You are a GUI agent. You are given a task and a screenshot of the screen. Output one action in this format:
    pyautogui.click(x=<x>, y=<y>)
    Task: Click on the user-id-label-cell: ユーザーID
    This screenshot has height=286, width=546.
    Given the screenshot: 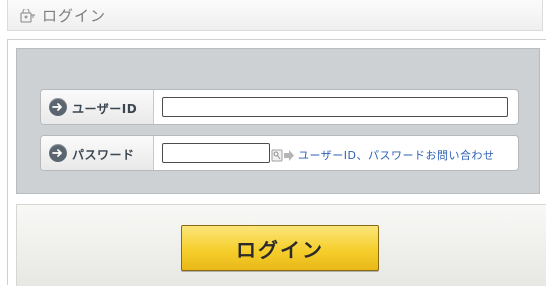 What is the action you would take?
    pyautogui.click(x=97, y=107)
    